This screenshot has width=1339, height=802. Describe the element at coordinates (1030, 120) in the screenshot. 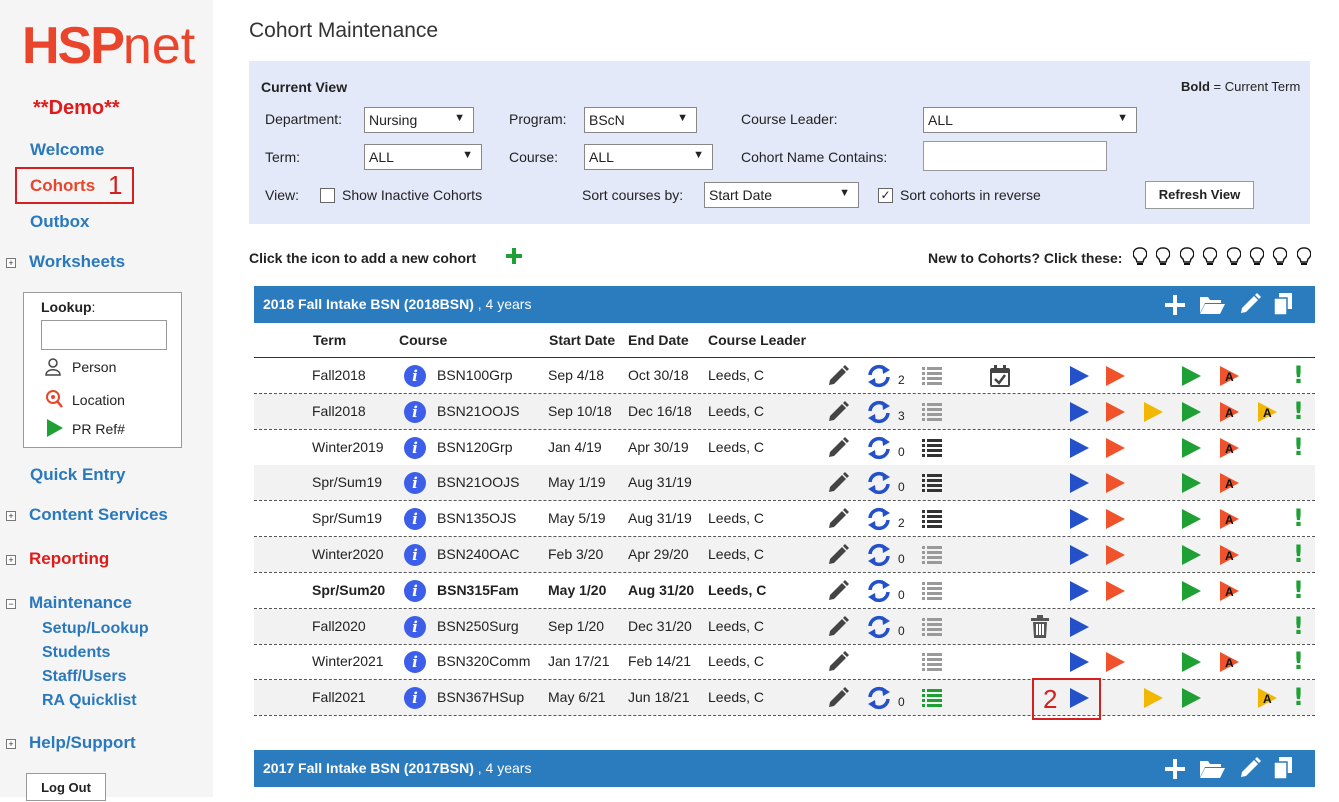

I see `course-leader-select: ALL ▼` at that location.